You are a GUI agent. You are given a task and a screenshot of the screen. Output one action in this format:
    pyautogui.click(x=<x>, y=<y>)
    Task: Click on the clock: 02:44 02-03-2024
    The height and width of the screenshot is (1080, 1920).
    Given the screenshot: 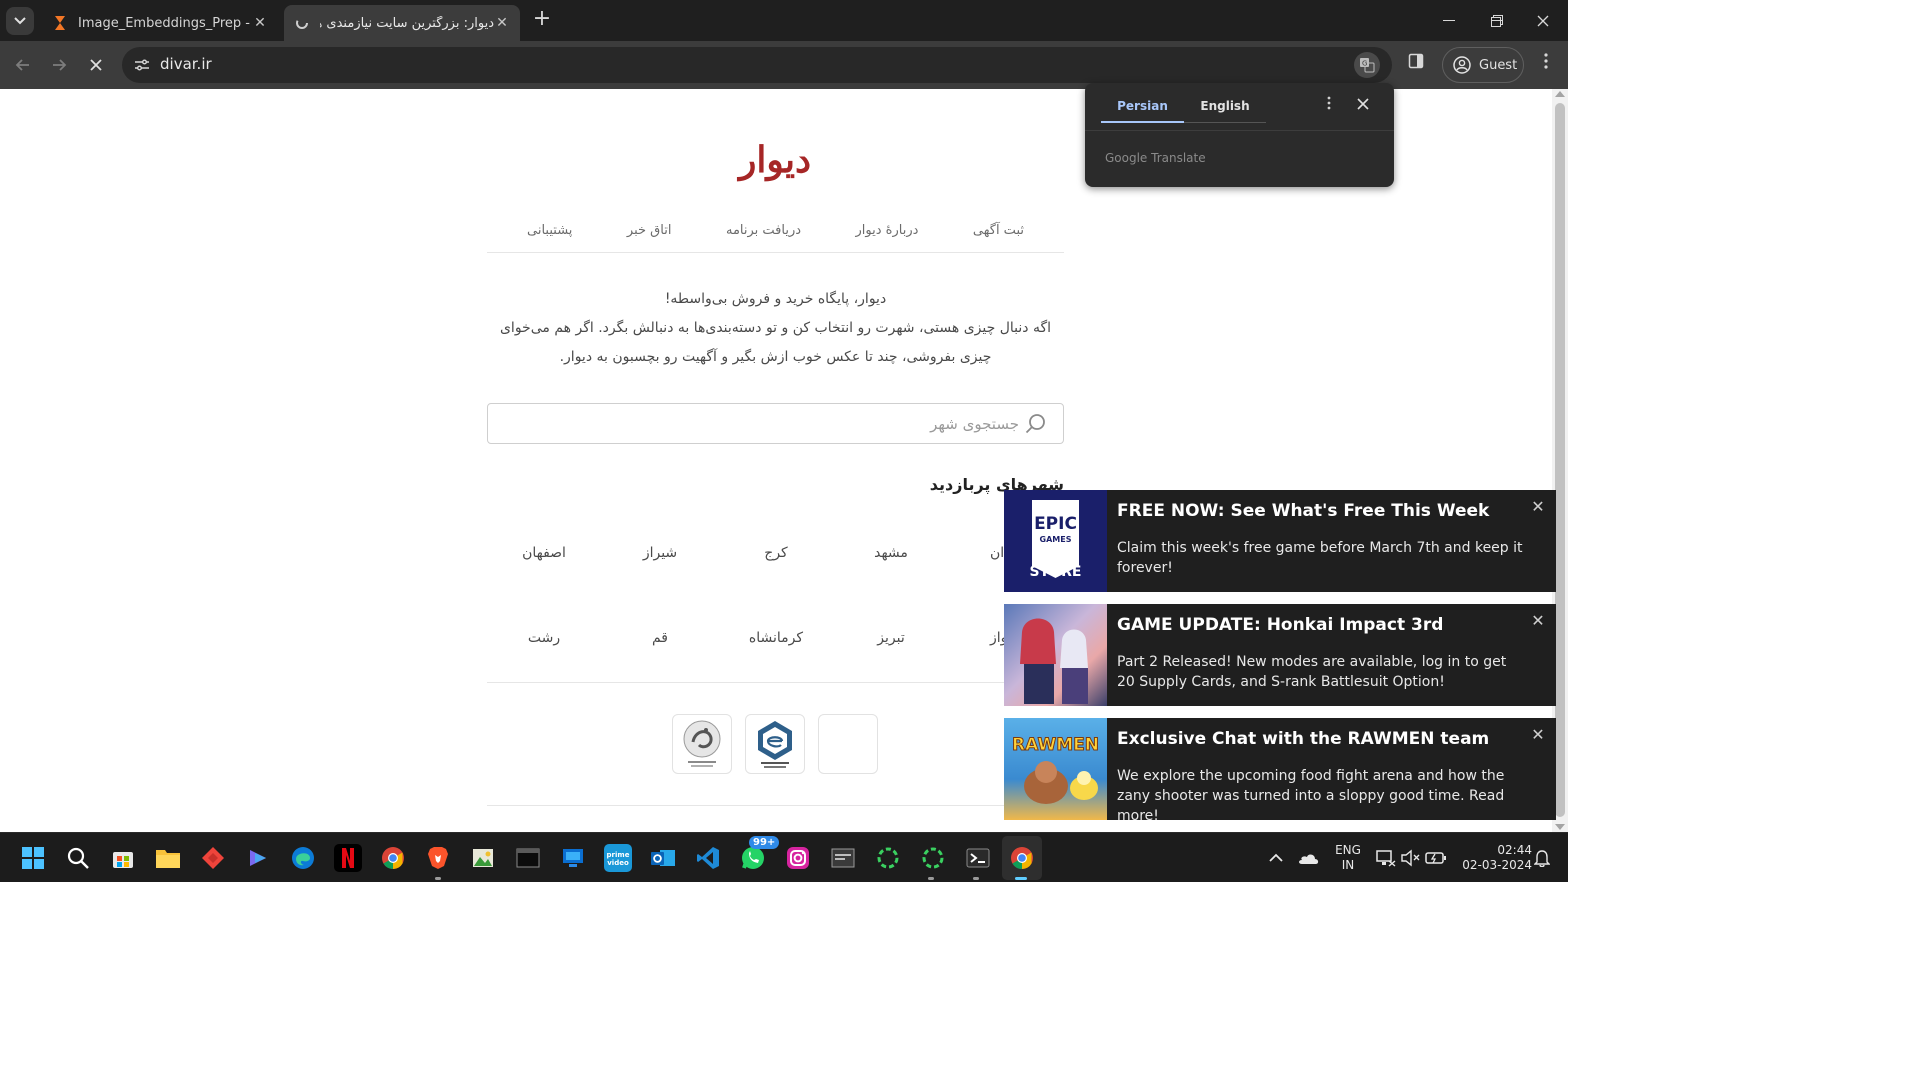 What is the action you would take?
    pyautogui.click(x=1492, y=858)
    